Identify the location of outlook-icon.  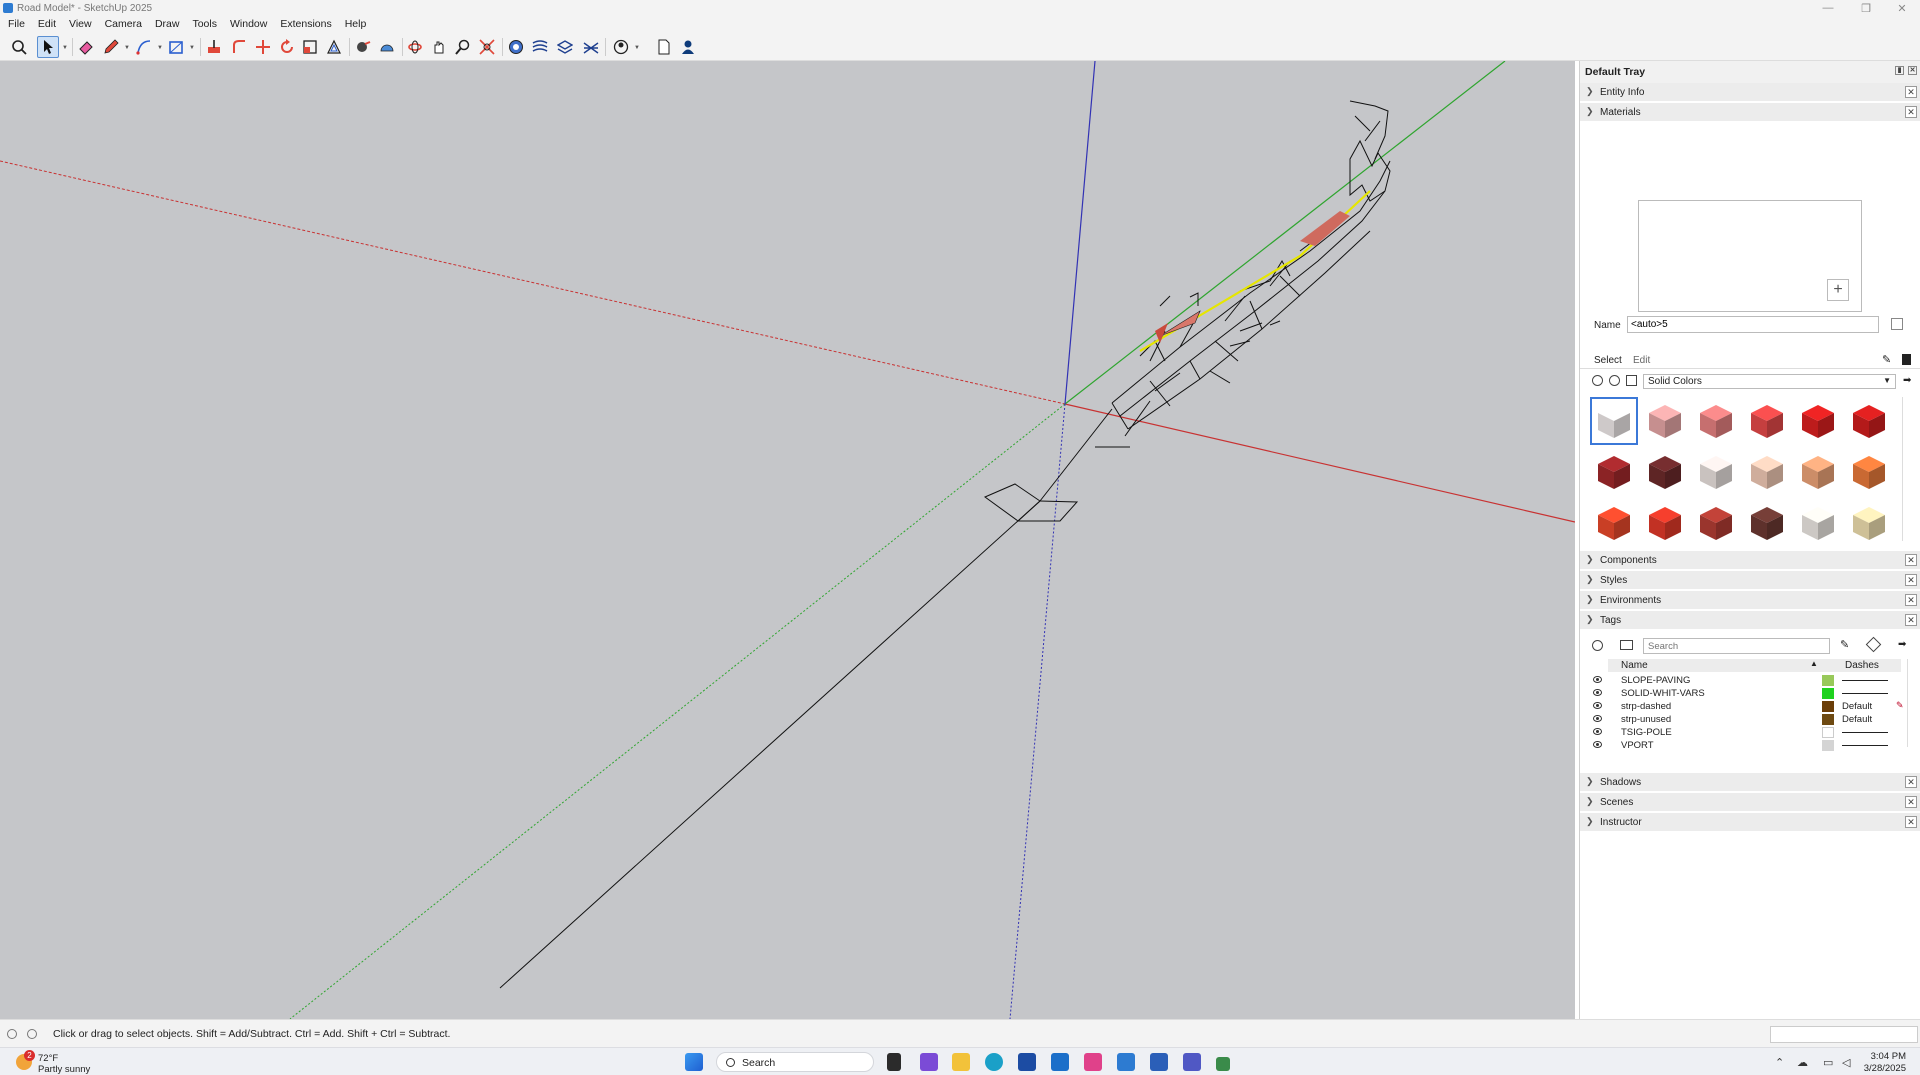
(1060, 1062).